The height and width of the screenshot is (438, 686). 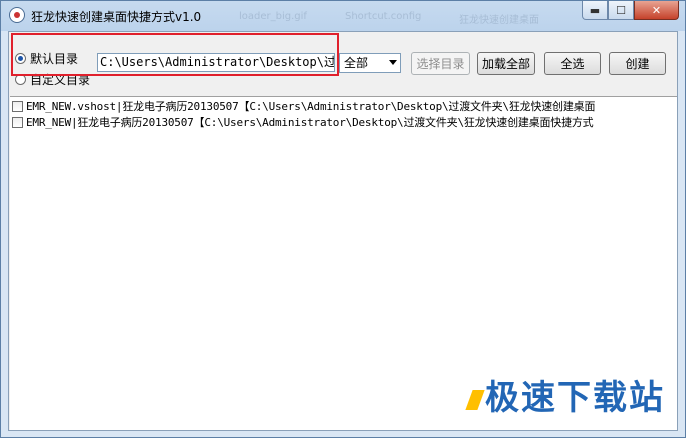 I want to click on radio-custom-dir: 自定义目录, so click(x=52, y=79).